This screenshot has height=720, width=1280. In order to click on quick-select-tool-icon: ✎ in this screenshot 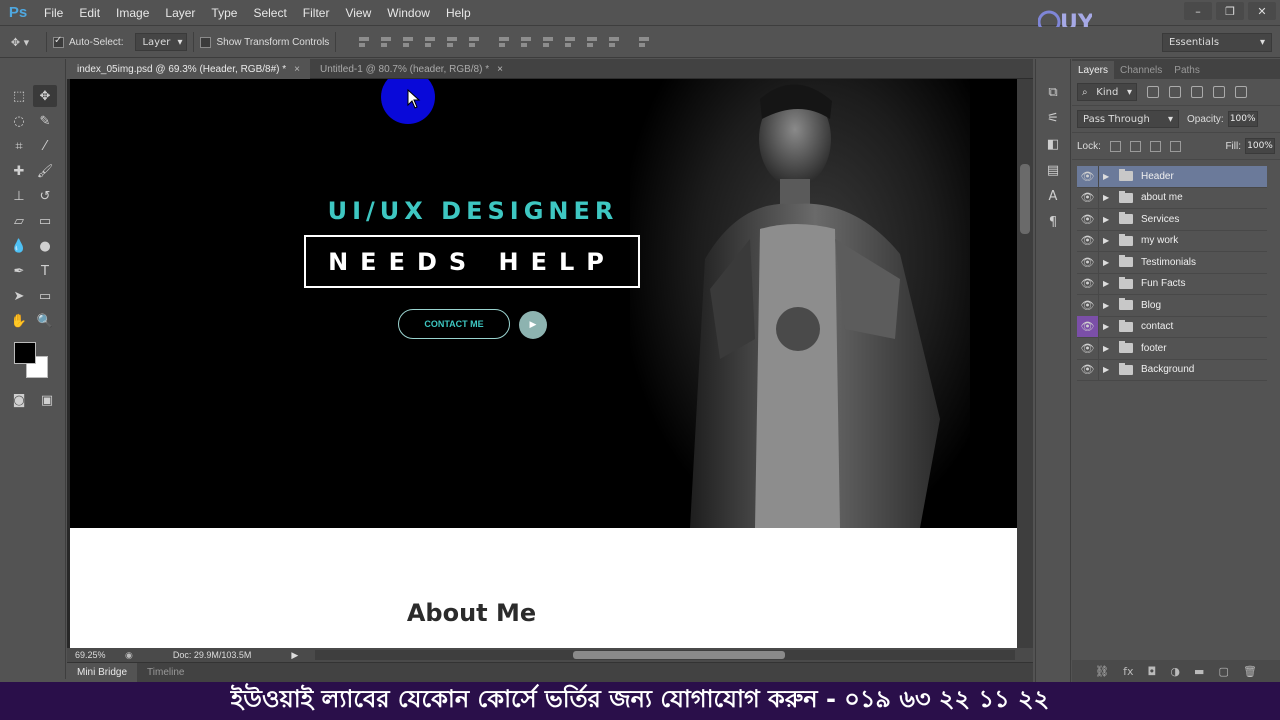, I will do `click(45, 121)`.